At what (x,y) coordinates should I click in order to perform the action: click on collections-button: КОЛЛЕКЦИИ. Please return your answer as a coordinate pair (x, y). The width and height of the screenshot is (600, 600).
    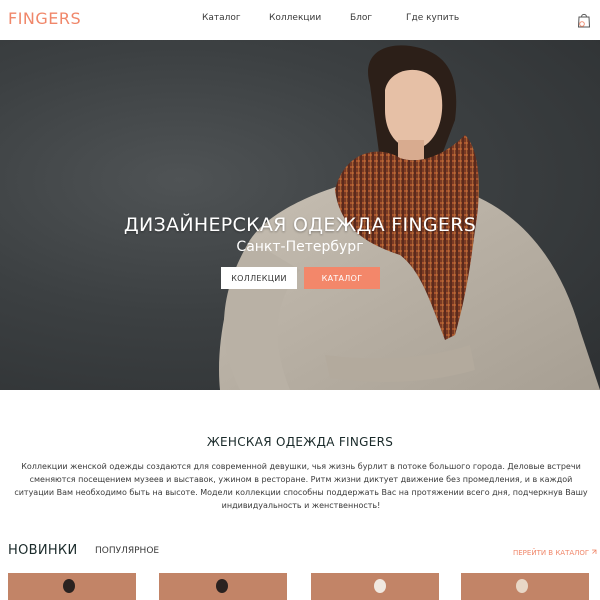
    Looking at the image, I should click on (259, 278).